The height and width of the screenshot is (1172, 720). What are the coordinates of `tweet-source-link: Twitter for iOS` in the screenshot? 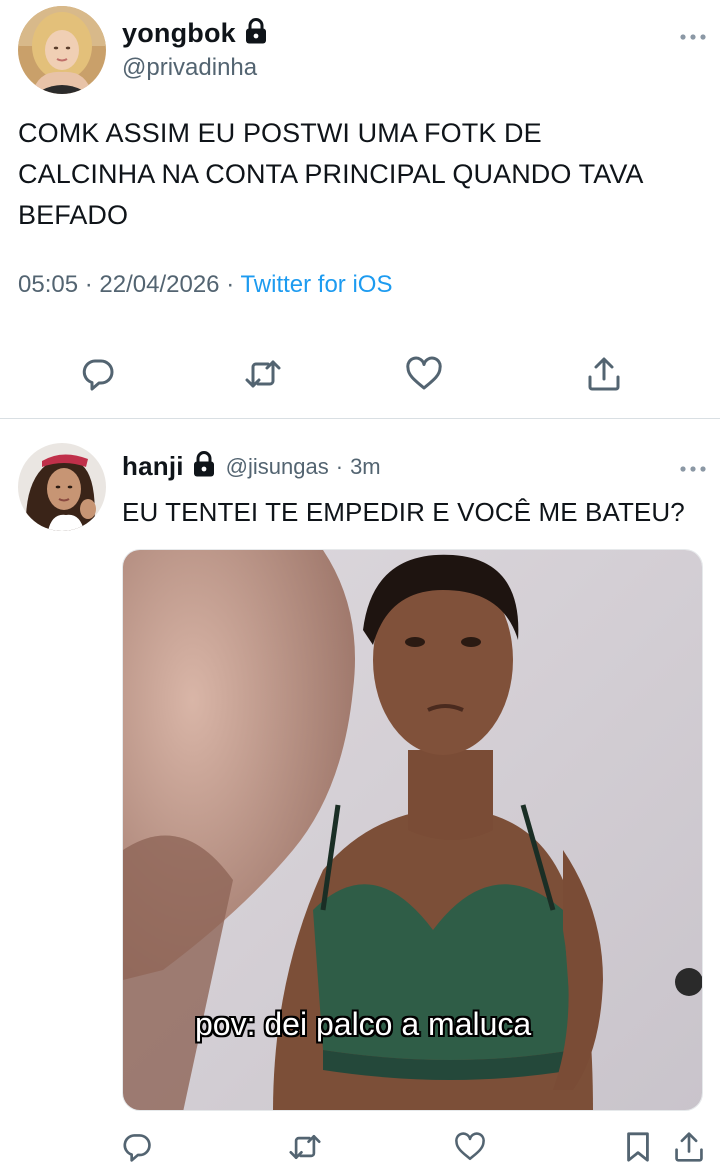 It's located at (316, 284).